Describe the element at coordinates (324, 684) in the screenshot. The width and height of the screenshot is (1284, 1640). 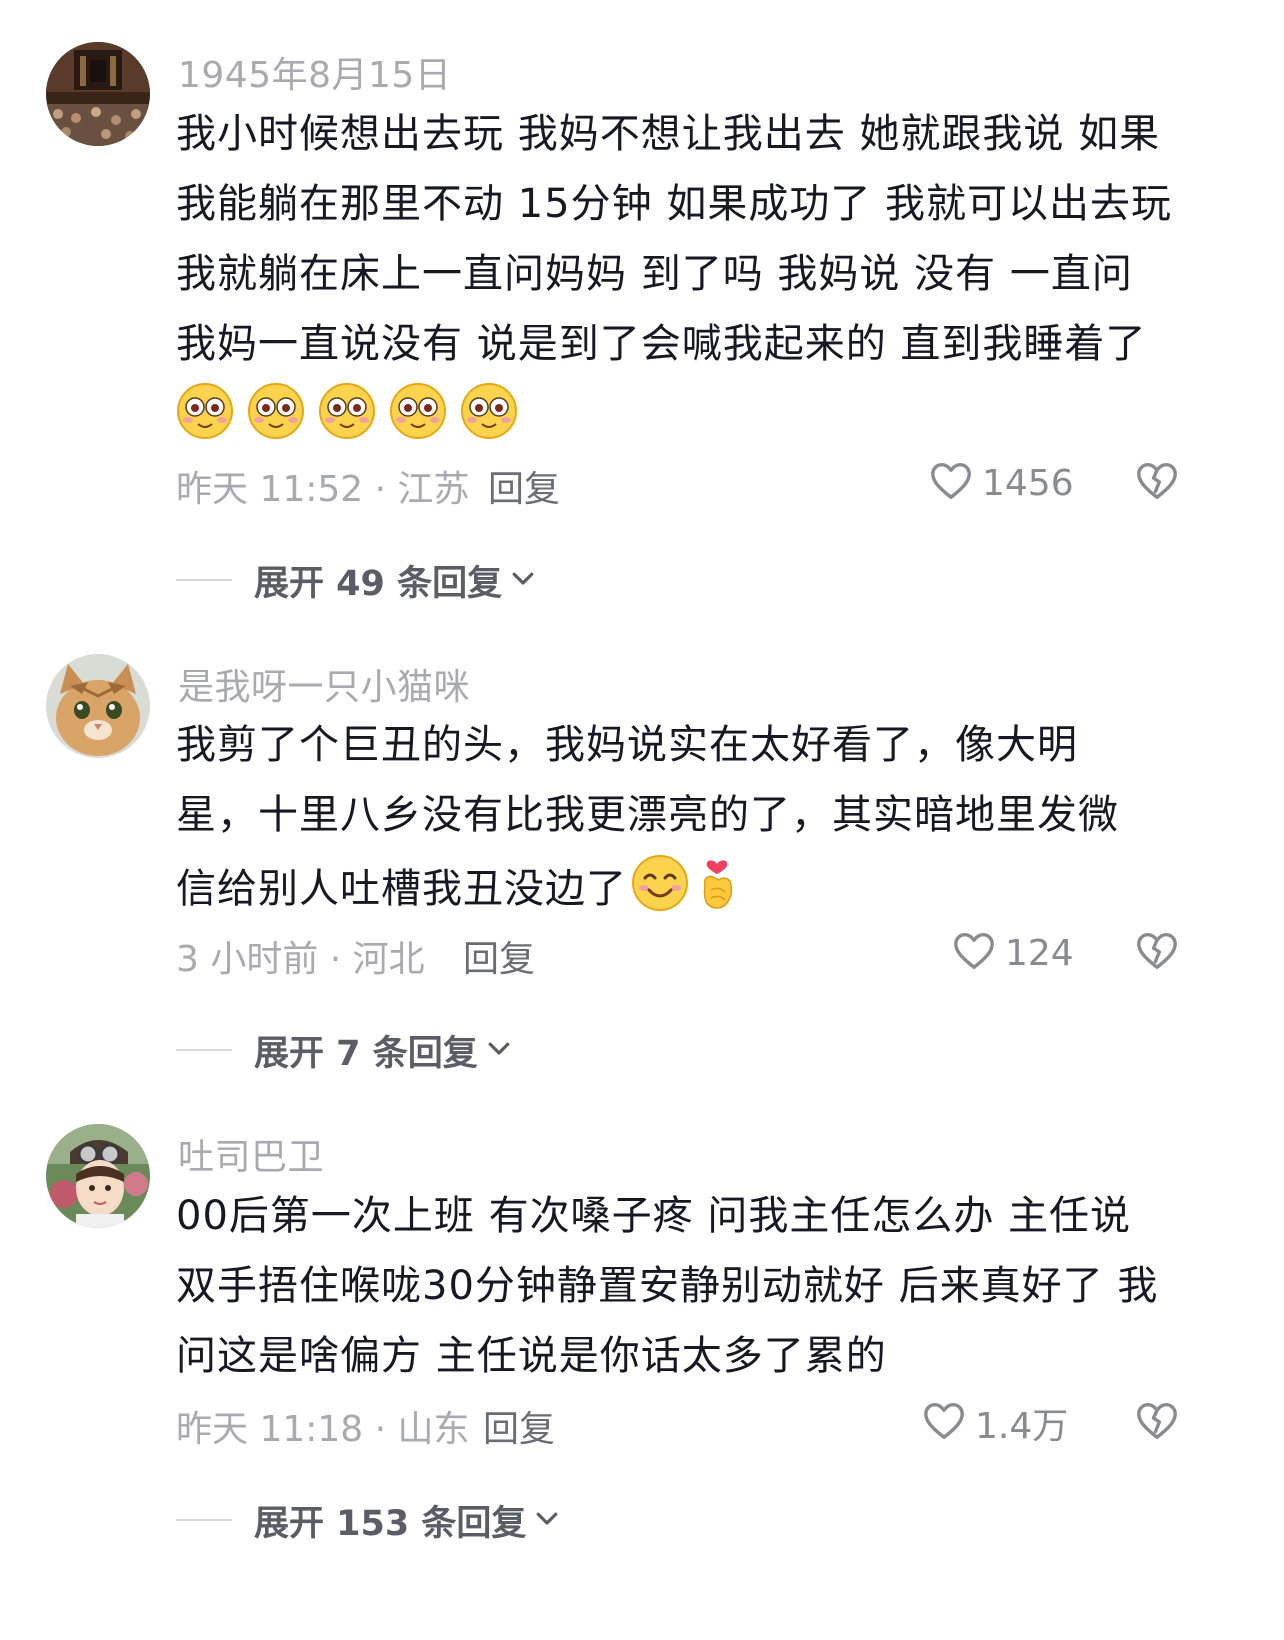
I see `comment-username: 是我呀一只小猫咪` at that location.